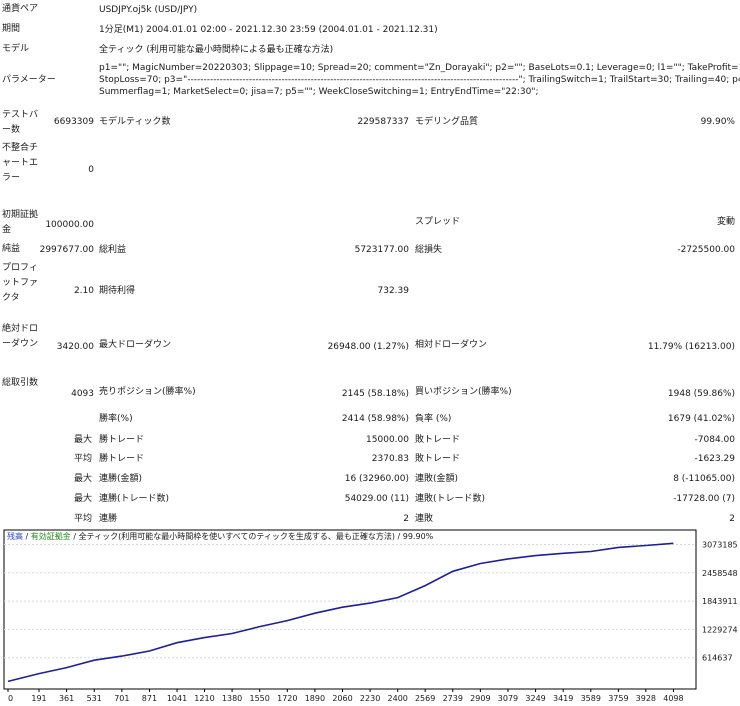 The height and width of the screenshot is (706, 740). Describe the element at coordinates (148, 10) in the screenshot. I see `pair-value: USDJPY.oj5k (USD/JPY)` at that location.